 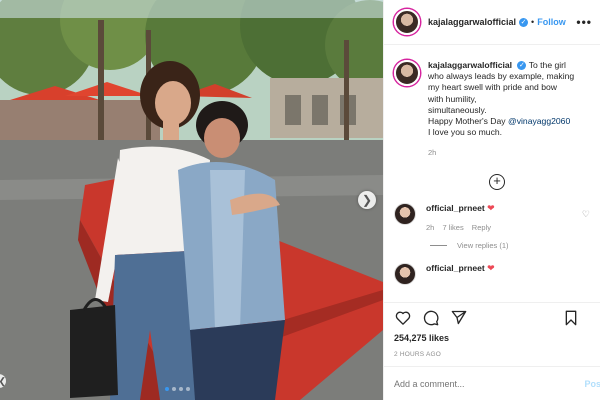 What do you see at coordinates (465, 132) in the screenshot?
I see `caption-text: I love you so much.` at bounding box center [465, 132].